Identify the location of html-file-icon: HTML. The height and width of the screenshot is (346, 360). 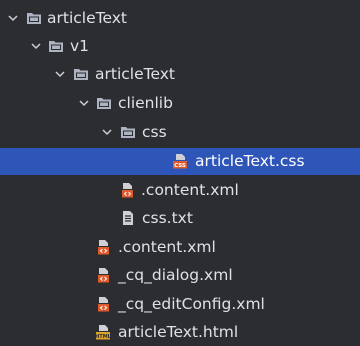
(103, 332).